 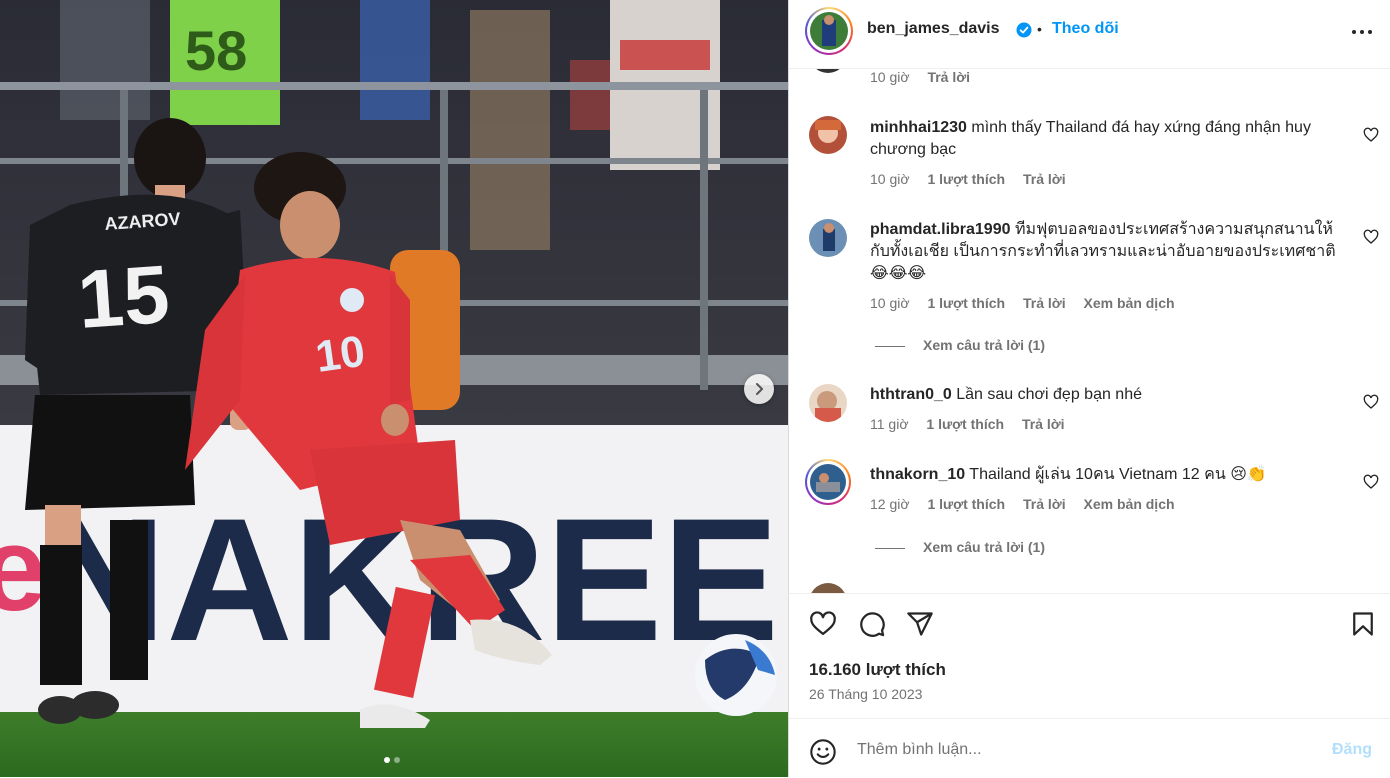 What do you see at coordinates (933, 29) in the screenshot?
I see `author-username: ben_james_davis` at bounding box center [933, 29].